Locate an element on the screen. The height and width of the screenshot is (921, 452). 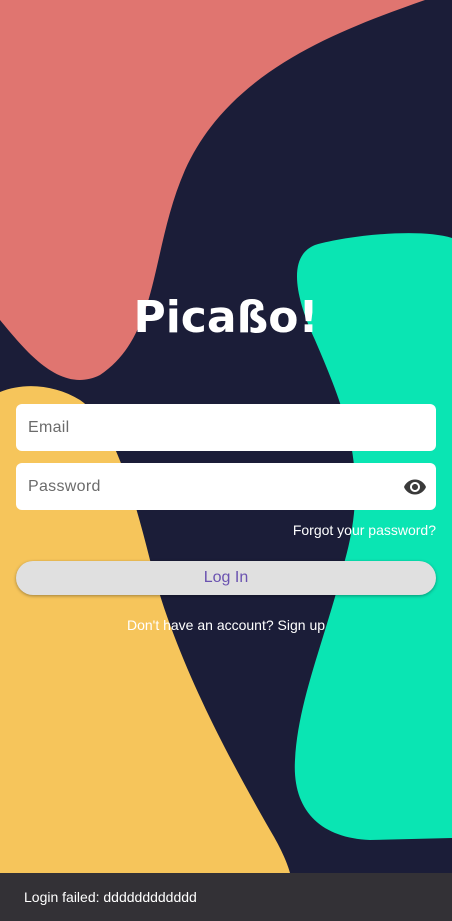
password-field is located at coordinates (226, 486).